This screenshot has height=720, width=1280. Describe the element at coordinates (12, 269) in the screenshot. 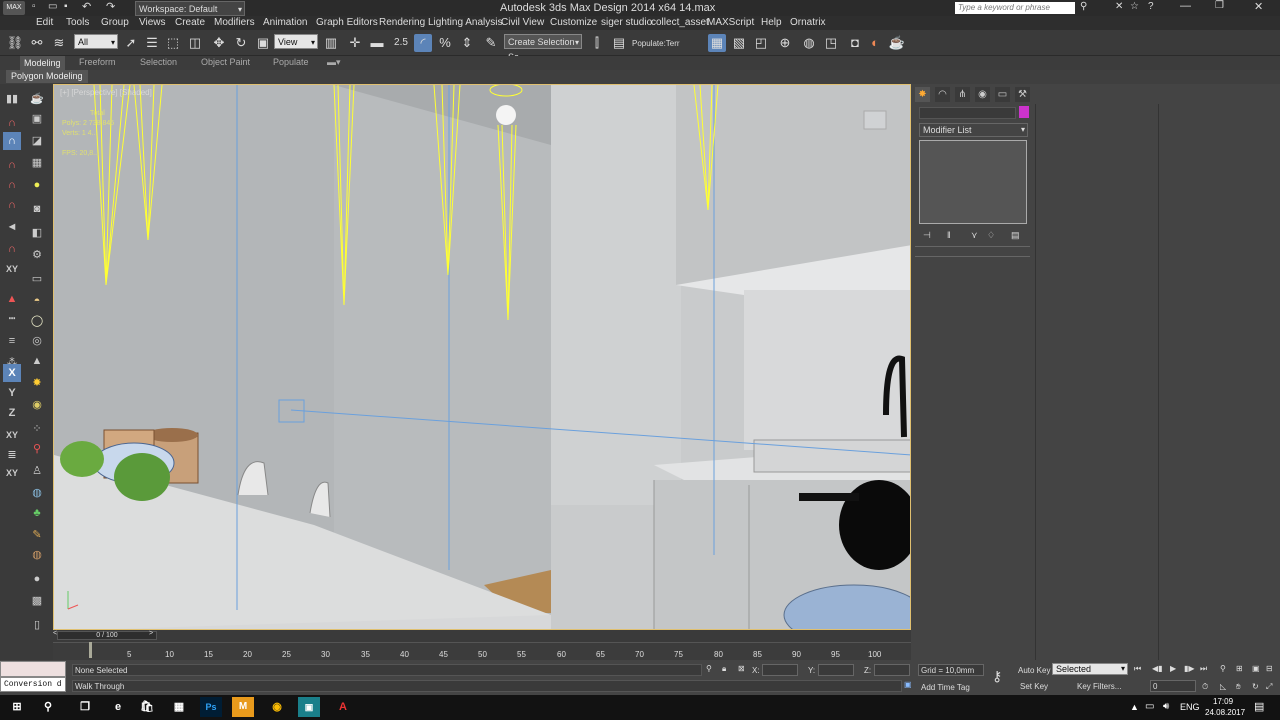

I see `xy-icon: XY` at that location.